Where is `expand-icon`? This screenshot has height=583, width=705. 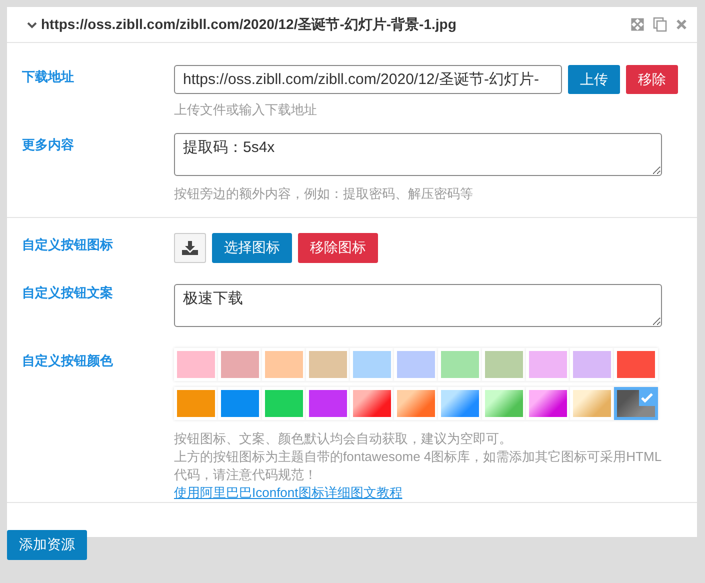 expand-icon is located at coordinates (637, 24).